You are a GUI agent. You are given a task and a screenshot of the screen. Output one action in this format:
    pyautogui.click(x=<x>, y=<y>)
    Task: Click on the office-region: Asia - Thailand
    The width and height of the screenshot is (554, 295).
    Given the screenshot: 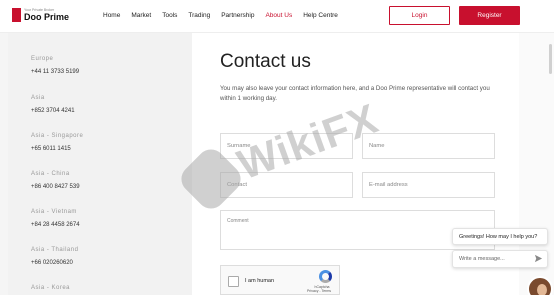 What is the action you would take?
    pyautogui.click(x=55, y=250)
    